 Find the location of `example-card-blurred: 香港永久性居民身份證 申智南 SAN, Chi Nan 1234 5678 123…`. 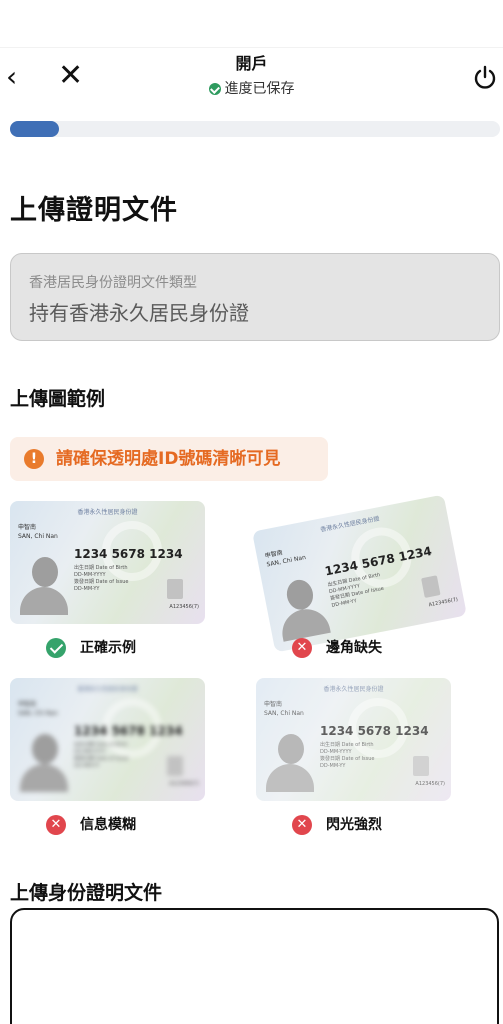

example-card-blurred: 香港永久性居民身份證 申智南 SAN, Chi Nan 1234 5678 123… is located at coordinates (107, 739).